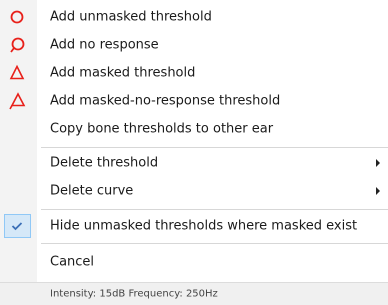 The width and height of the screenshot is (388, 305). Describe the element at coordinates (165, 101) in the screenshot. I see `menu-item-label: Add masked-no-response threshold` at that location.